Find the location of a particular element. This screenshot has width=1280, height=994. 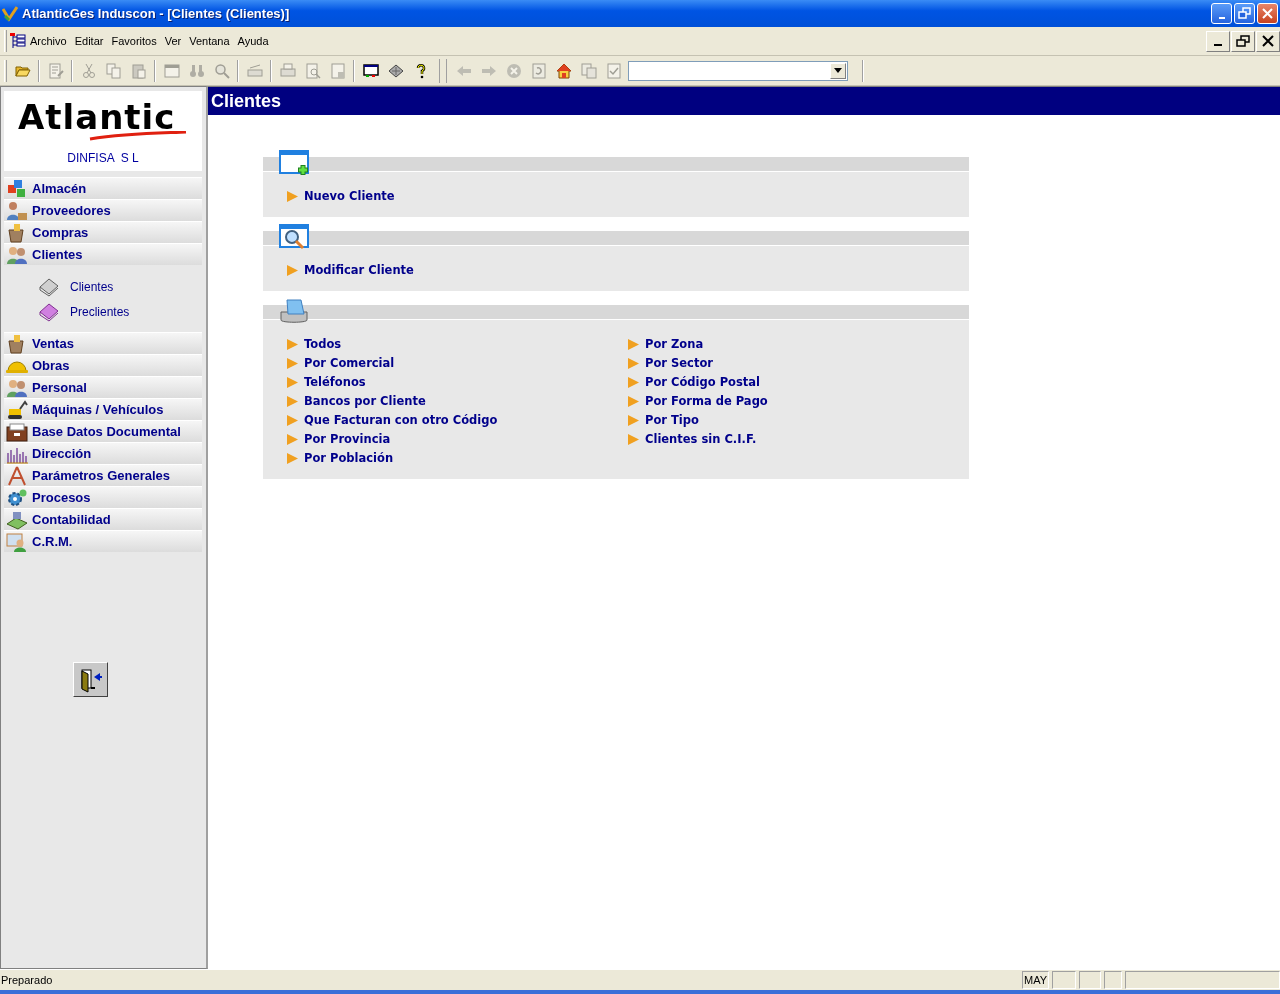

sidebar-item: Procesos is located at coordinates (103, 497).